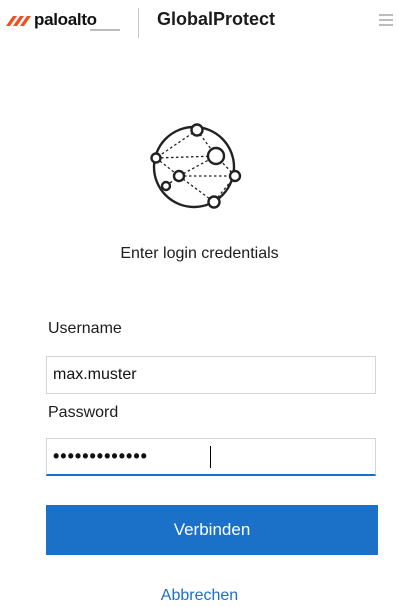  What do you see at coordinates (386, 21) in the screenshot?
I see `hamburger-menu-icon` at bounding box center [386, 21].